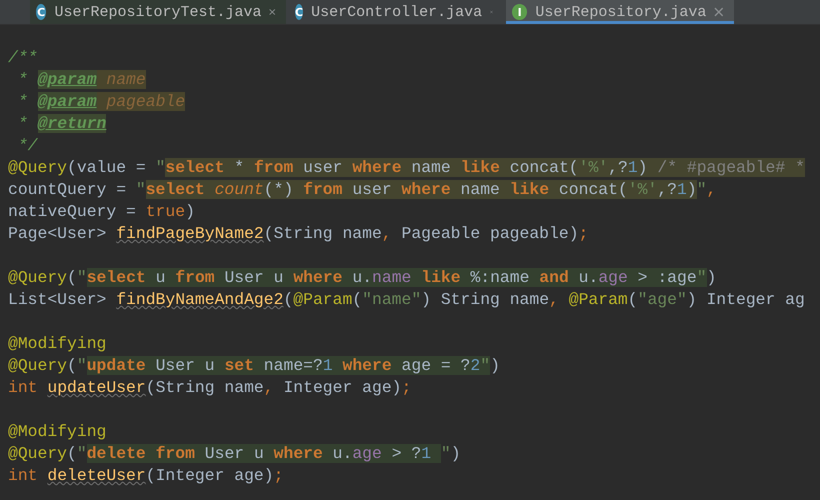  What do you see at coordinates (299, 234) in the screenshot?
I see `code-line: Page<User> findPageByName2(String name, Pageable pageable);` at bounding box center [299, 234].